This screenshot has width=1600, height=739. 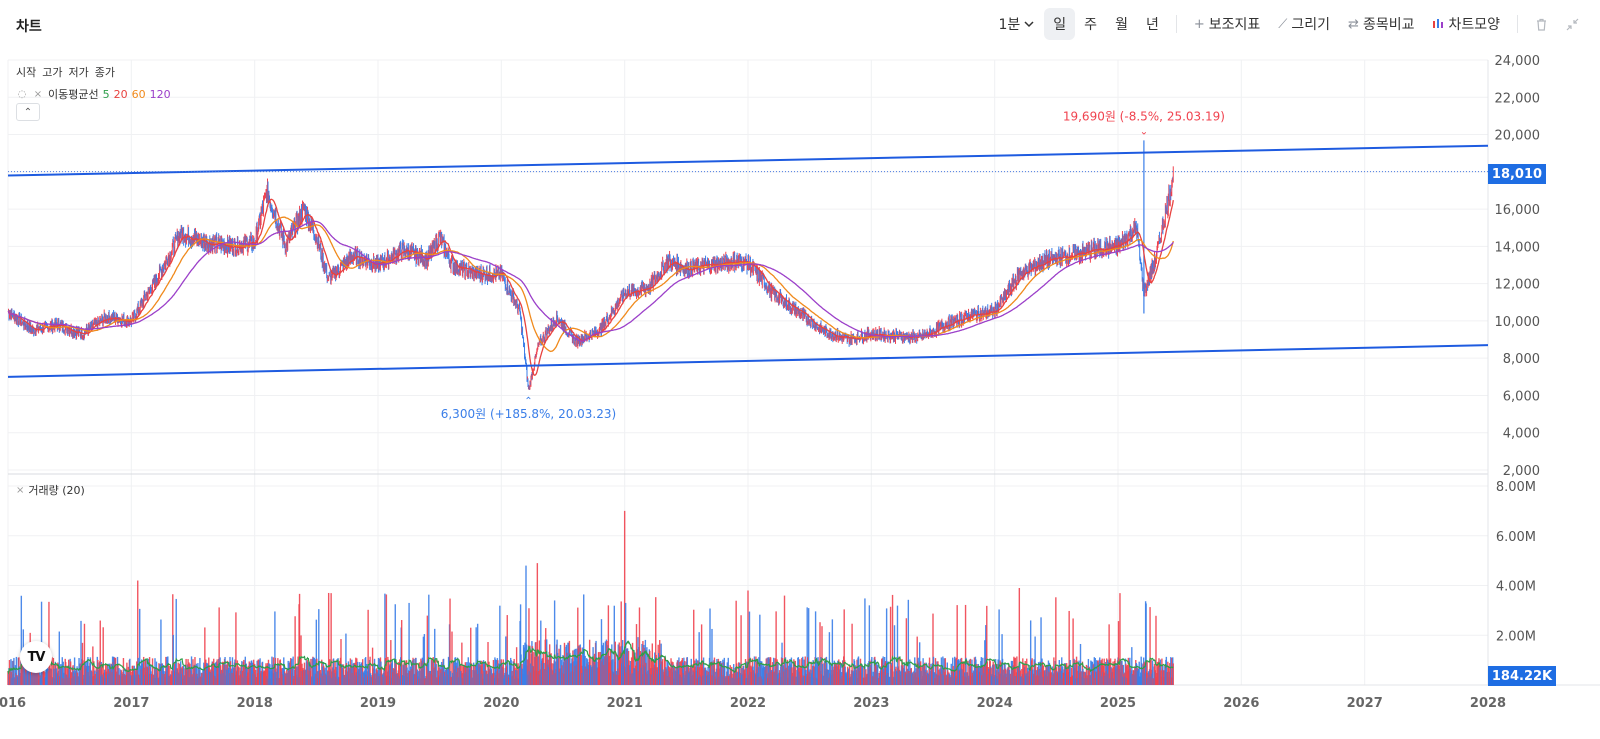 I want to click on collapse-legend-button: ⌃, so click(x=28, y=112).